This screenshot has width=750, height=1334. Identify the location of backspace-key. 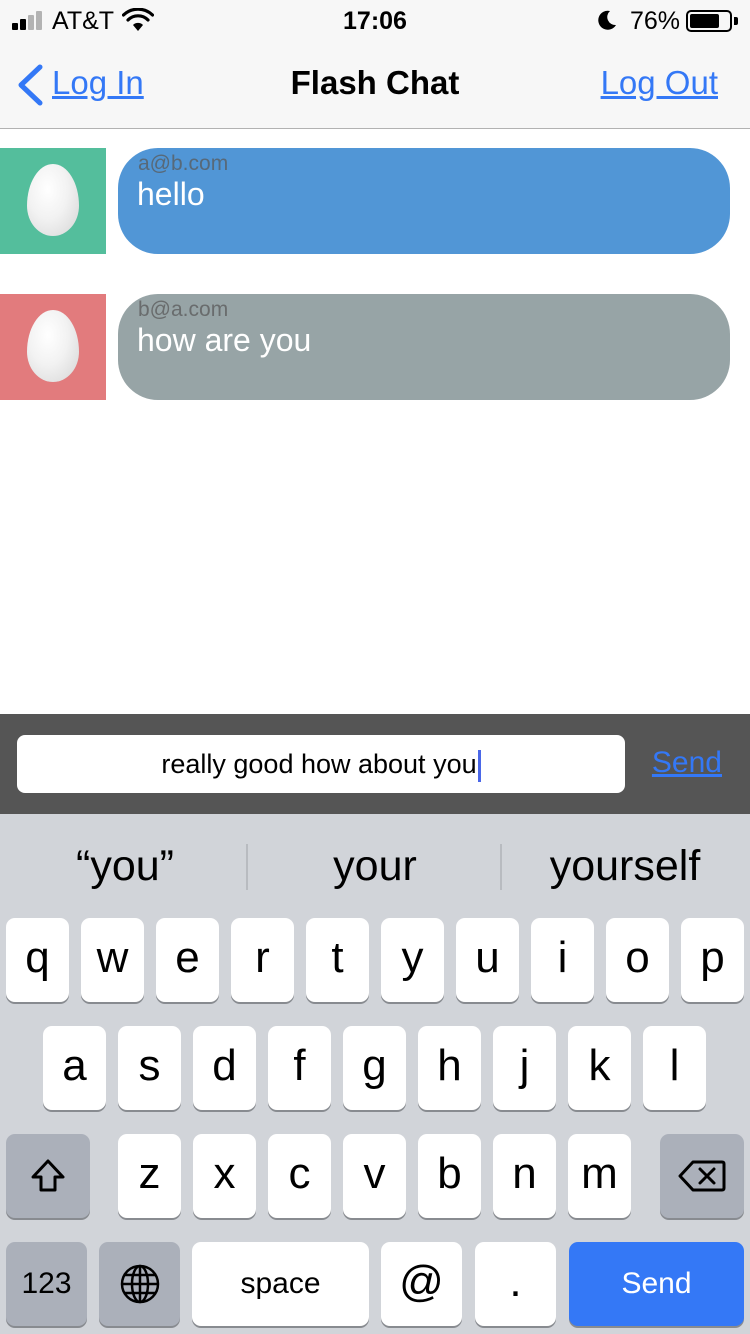
(702, 1176).